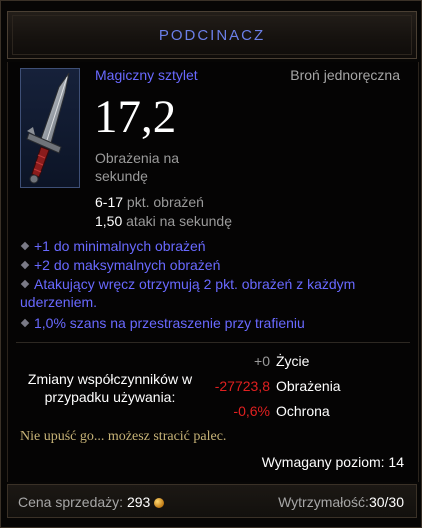  I want to click on speed-value: 1,50, so click(109, 221).